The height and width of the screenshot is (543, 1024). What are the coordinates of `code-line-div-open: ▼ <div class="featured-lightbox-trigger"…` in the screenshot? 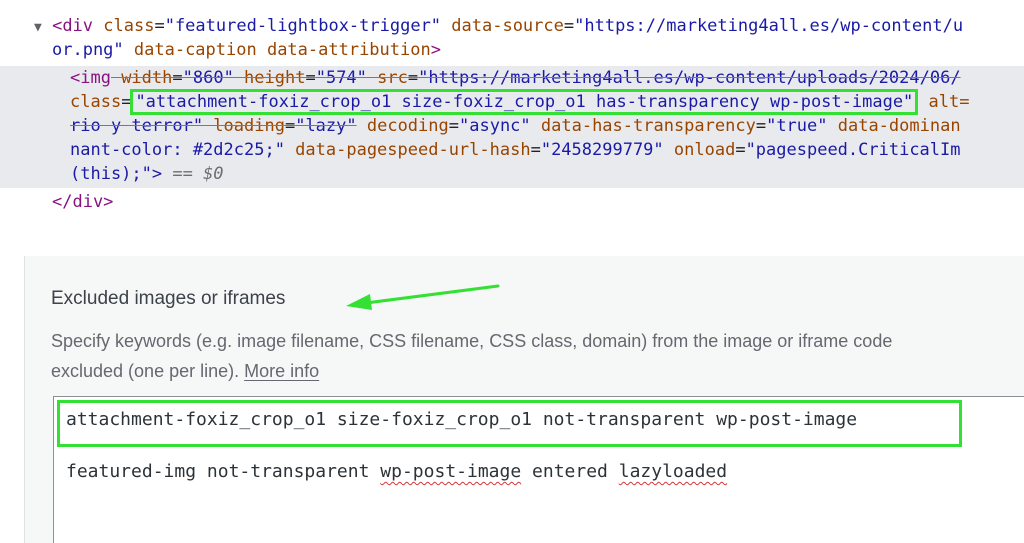 It's located at (498, 27).